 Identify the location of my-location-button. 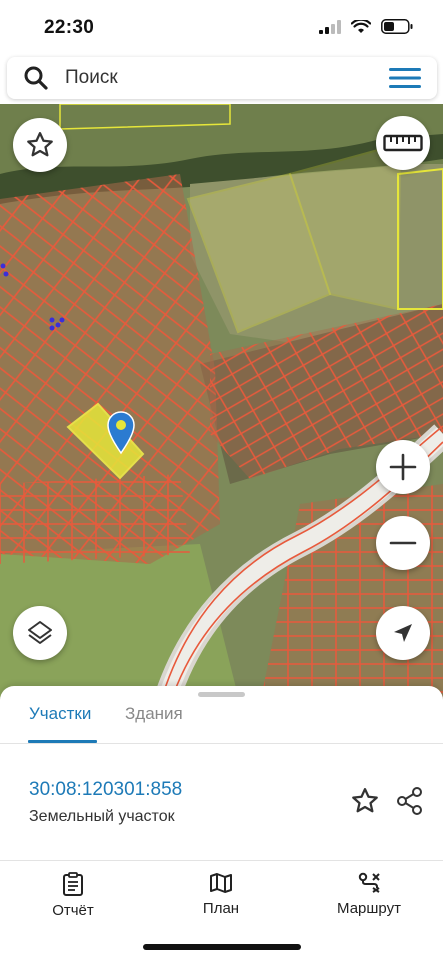
(403, 633).